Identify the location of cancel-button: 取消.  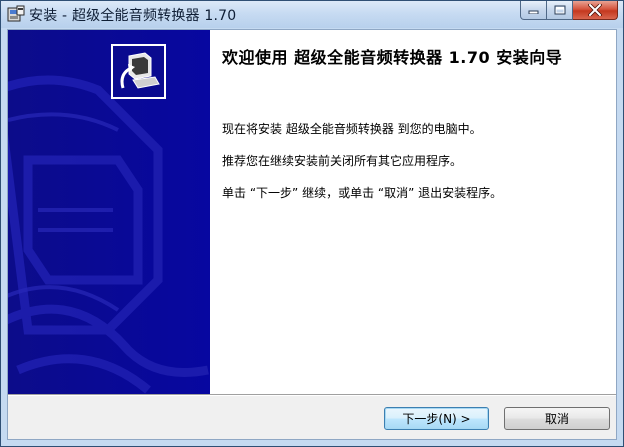
(557, 418).